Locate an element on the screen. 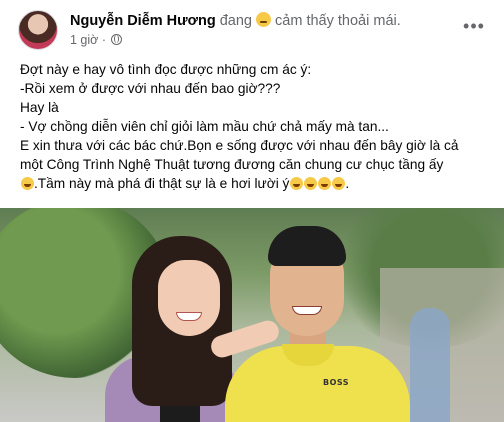 The image size is (504, 422). post-meta: 1 giờ · is located at coordinates (96, 40).